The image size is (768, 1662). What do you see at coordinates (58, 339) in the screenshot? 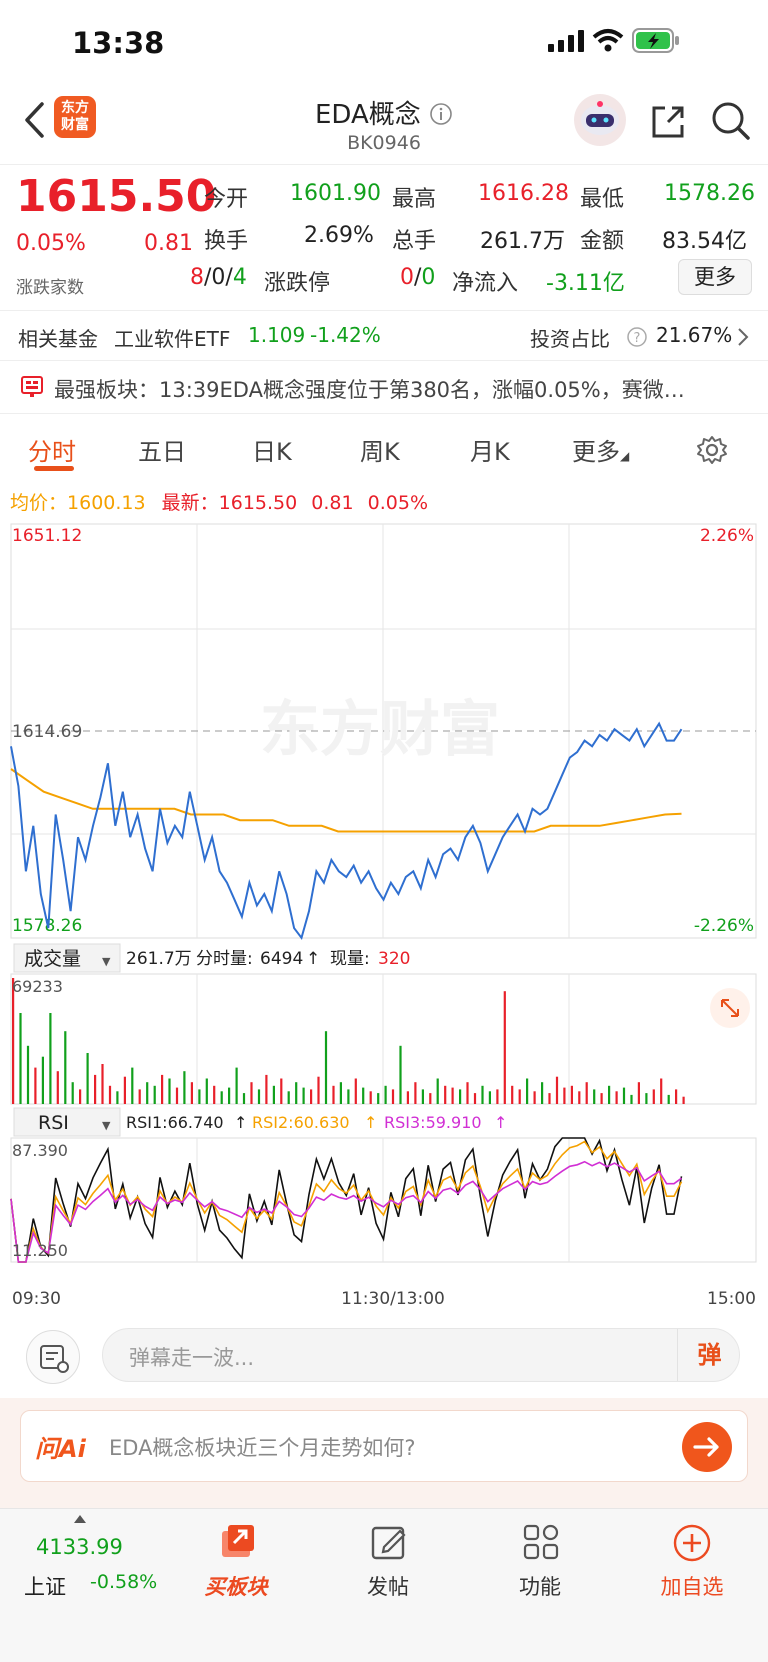
I see `fund-label: 相关基金` at bounding box center [58, 339].